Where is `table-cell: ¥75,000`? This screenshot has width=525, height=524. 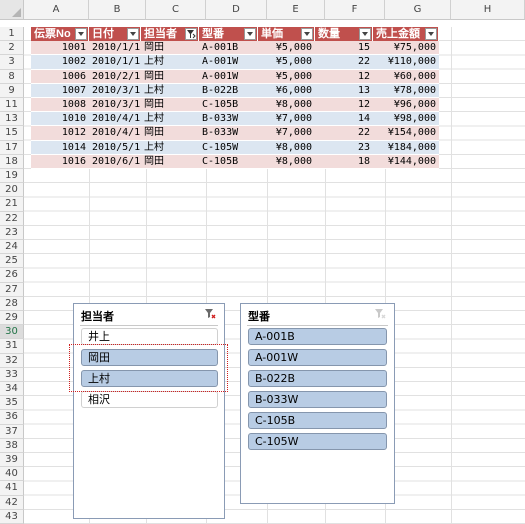
table-cell: ¥75,000 is located at coordinates (406, 48).